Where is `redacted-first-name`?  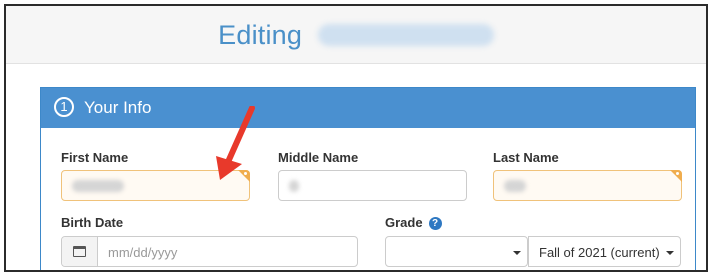
redacted-first-name is located at coordinates (98, 186).